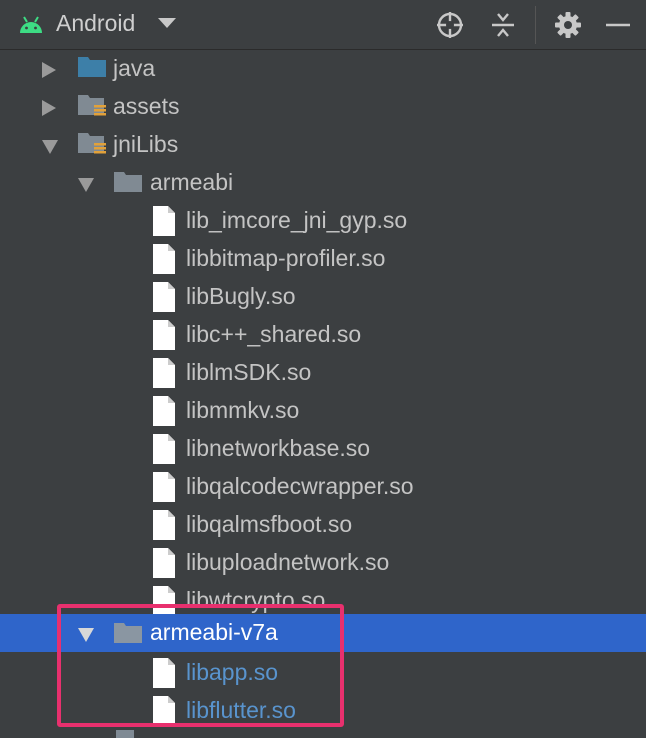 Image resolution: width=646 pixels, height=738 pixels. Describe the element at coordinates (274, 334) in the screenshot. I see `tree-item-label: libc++_shared.so` at that location.